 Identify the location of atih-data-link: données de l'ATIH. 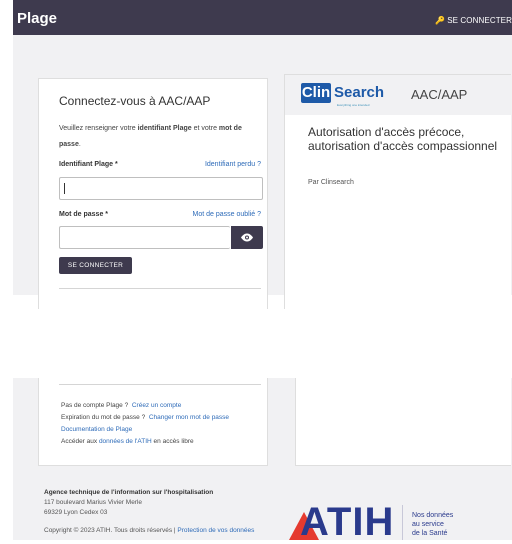
(125, 441).